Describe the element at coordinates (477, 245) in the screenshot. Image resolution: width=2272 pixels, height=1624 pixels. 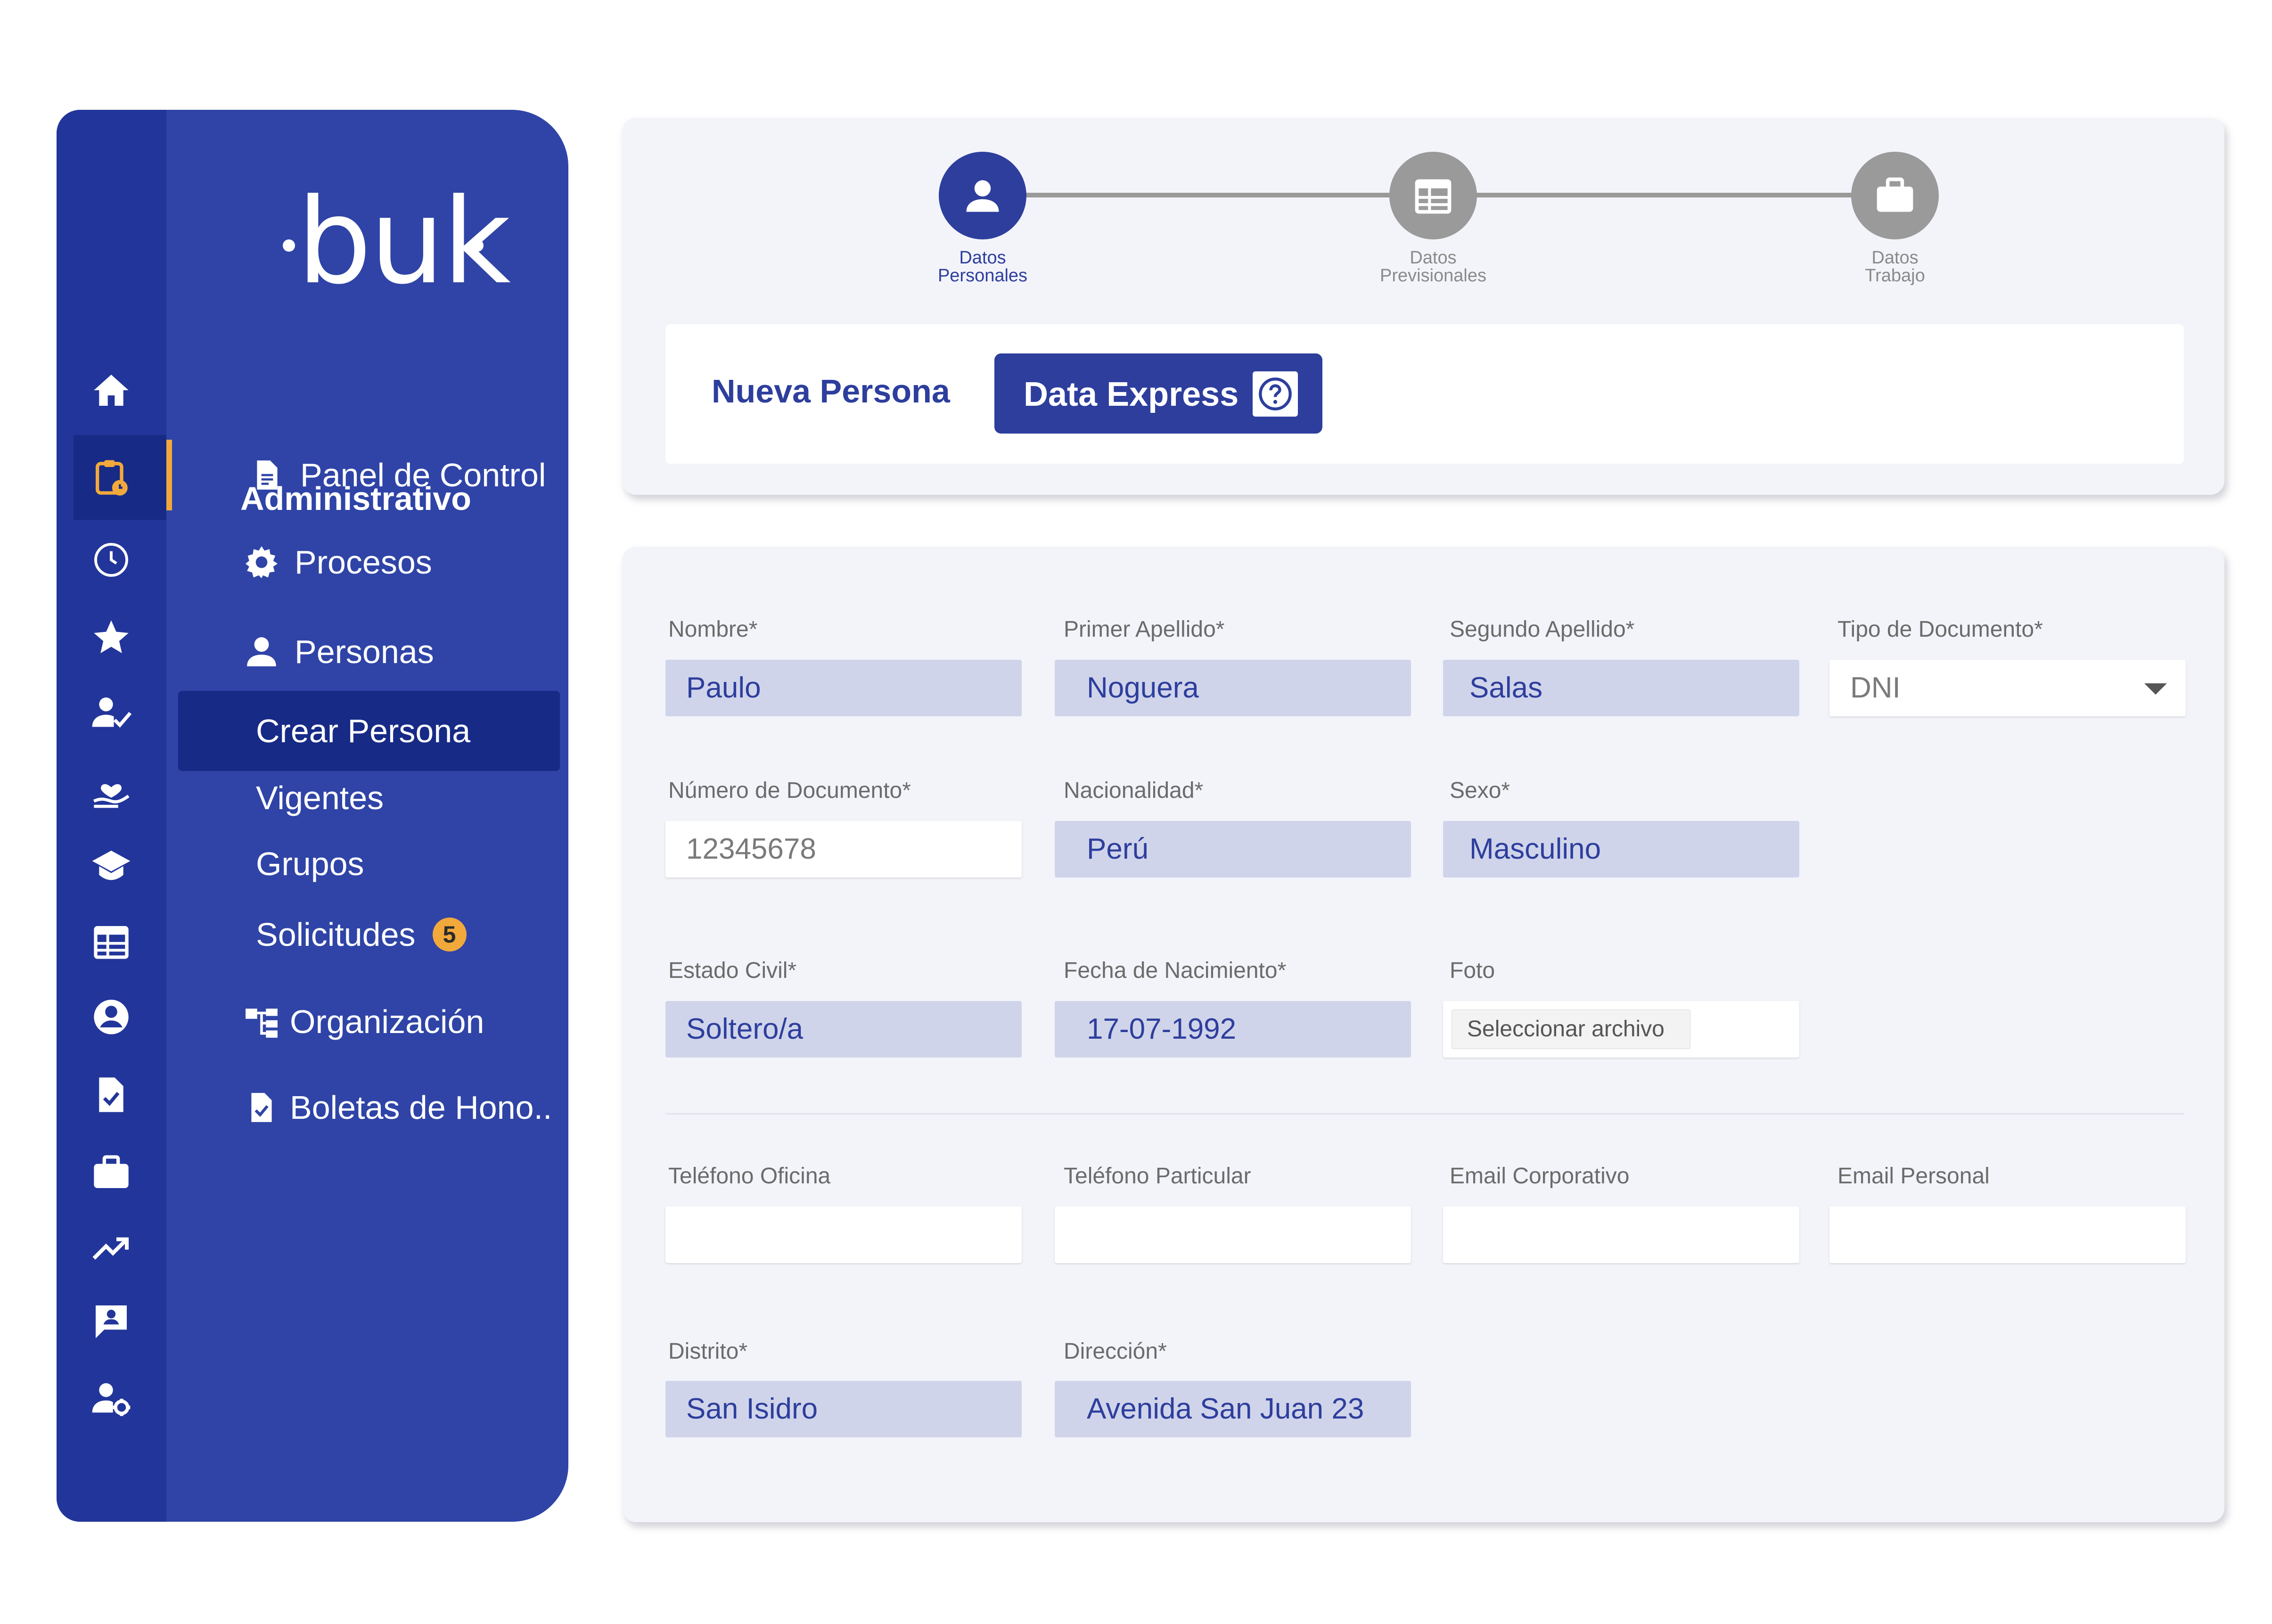
I see `logo-dot-right` at that location.